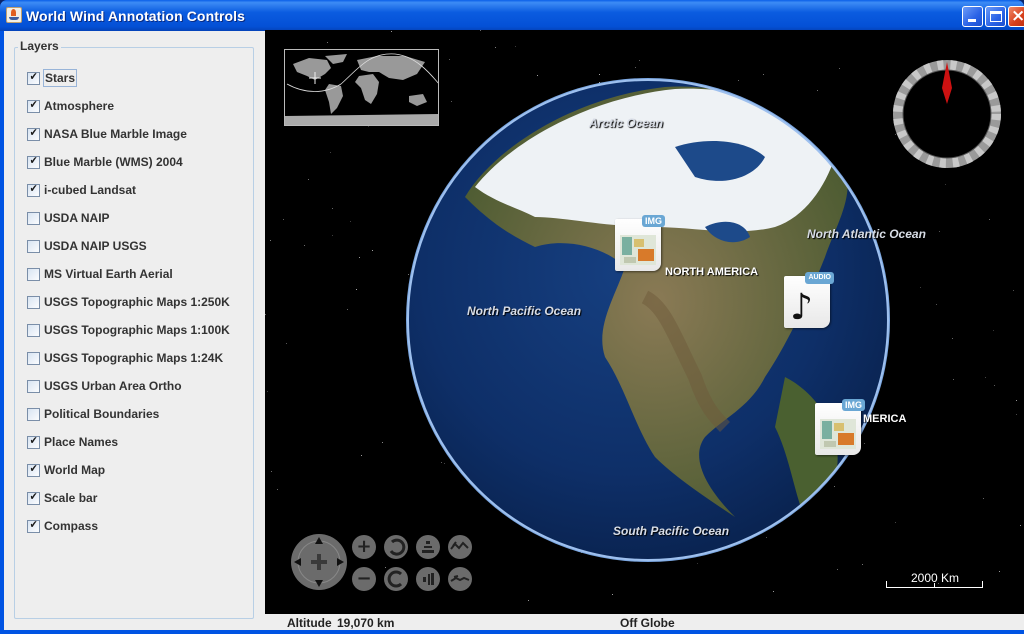 The height and width of the screenshot is (634, 1024). I want to click on layer-item: World Map, so click(66, 470).